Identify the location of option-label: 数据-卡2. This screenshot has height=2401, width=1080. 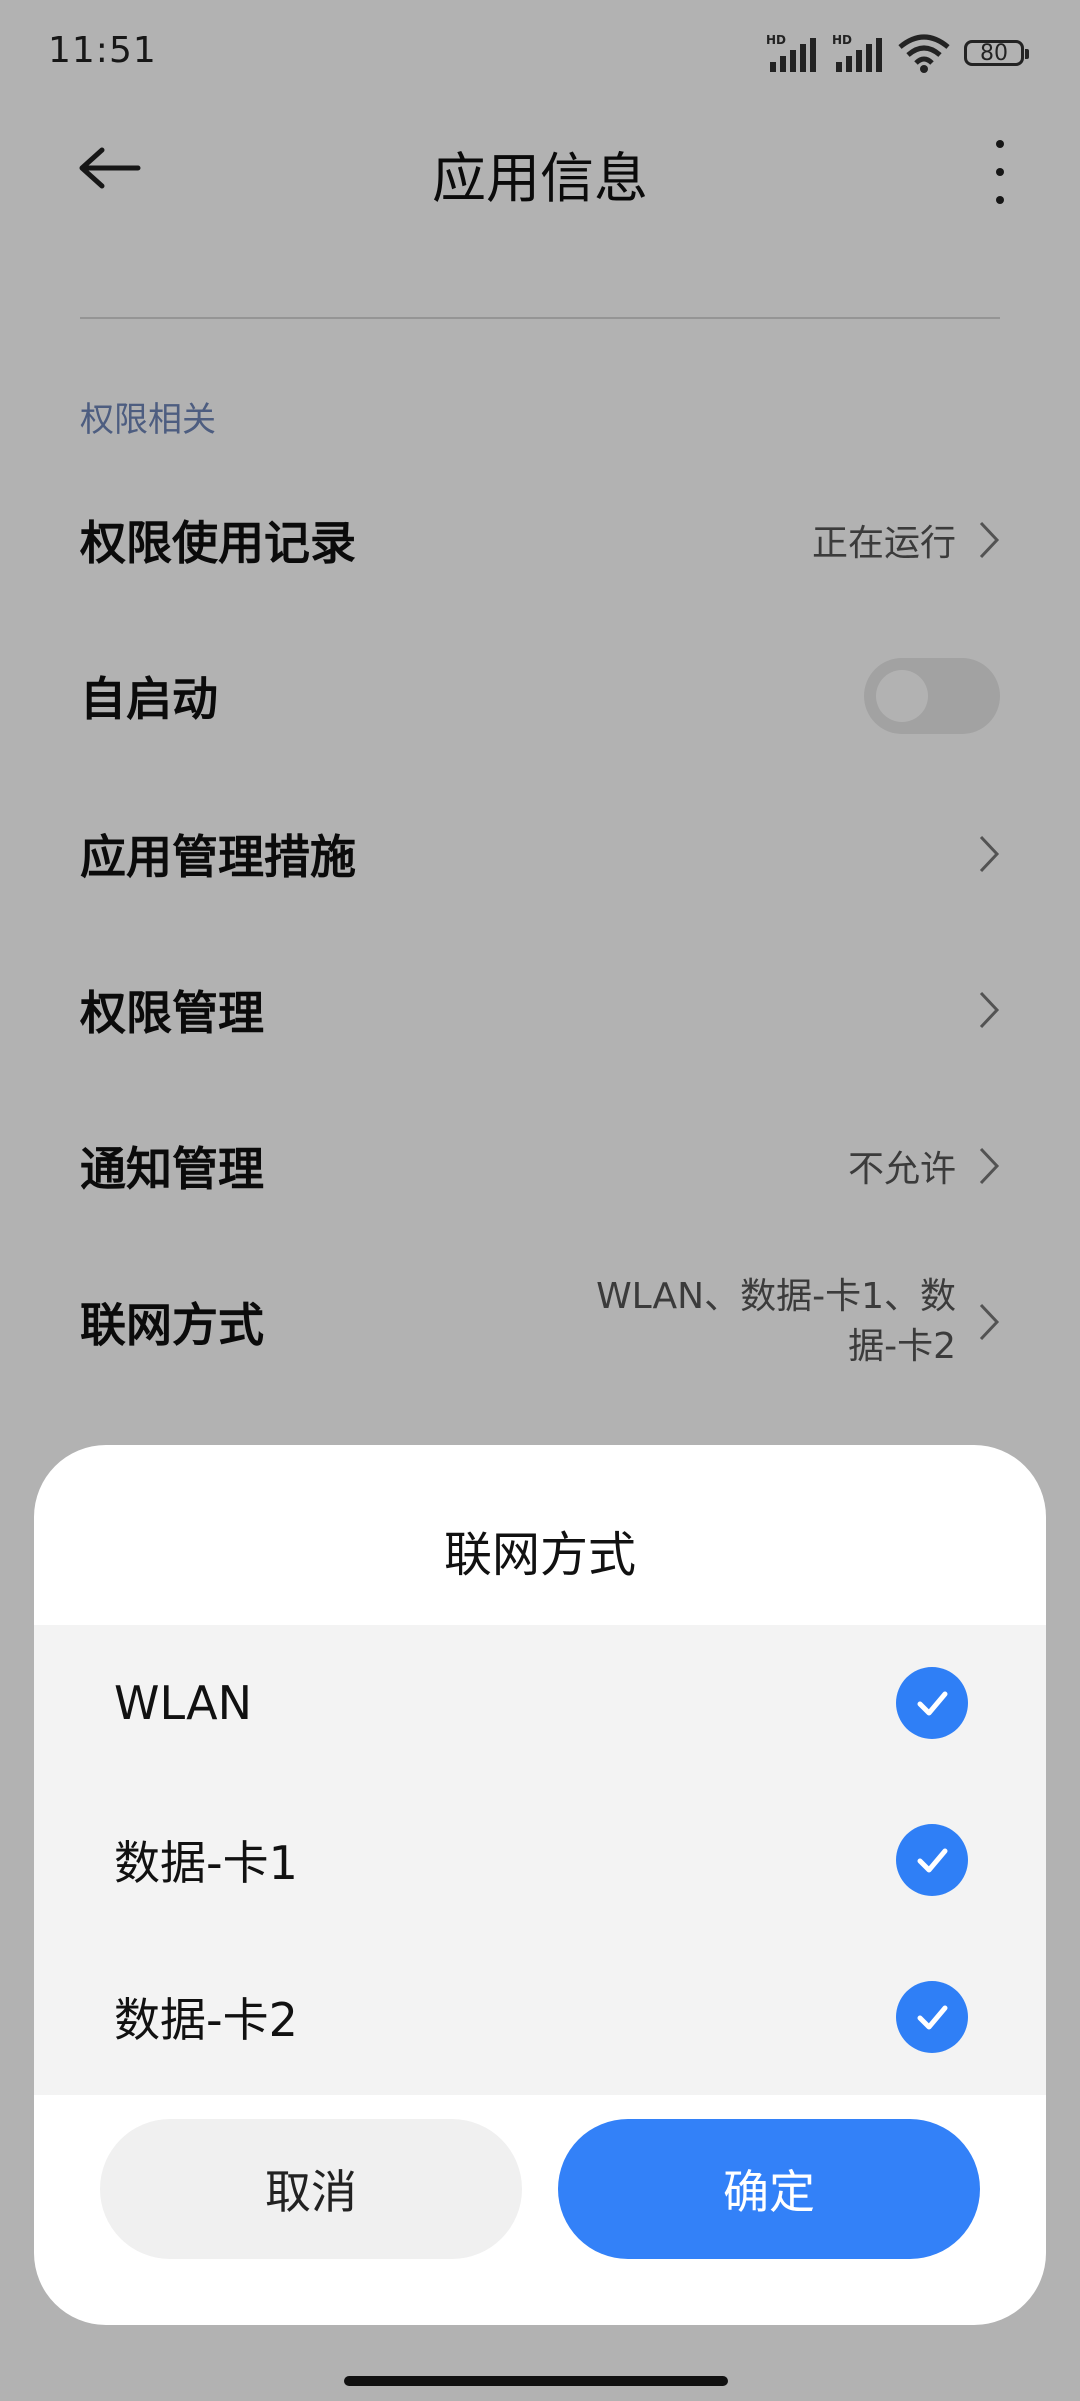
(206, 2020).